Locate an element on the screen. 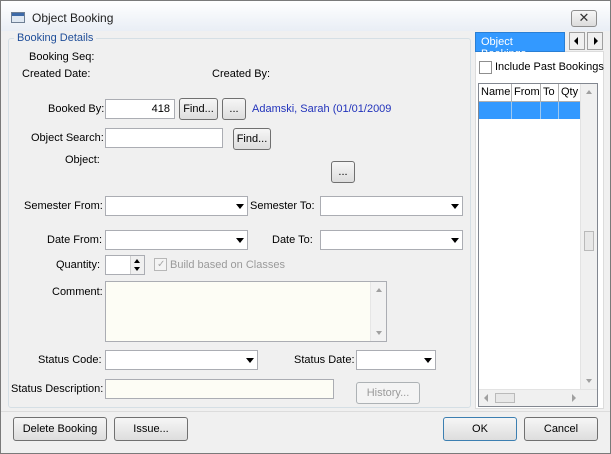 The height and width of the screenshot is (454, 611). grid-horizontal-scrollbar is located at coordinates (538, 397).